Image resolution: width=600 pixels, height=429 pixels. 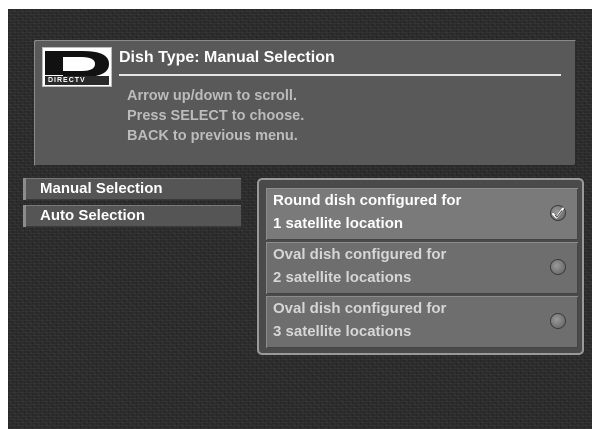 I want to click on instruction-line: Arrow up/down to scroll., so click(x=212, y=96).